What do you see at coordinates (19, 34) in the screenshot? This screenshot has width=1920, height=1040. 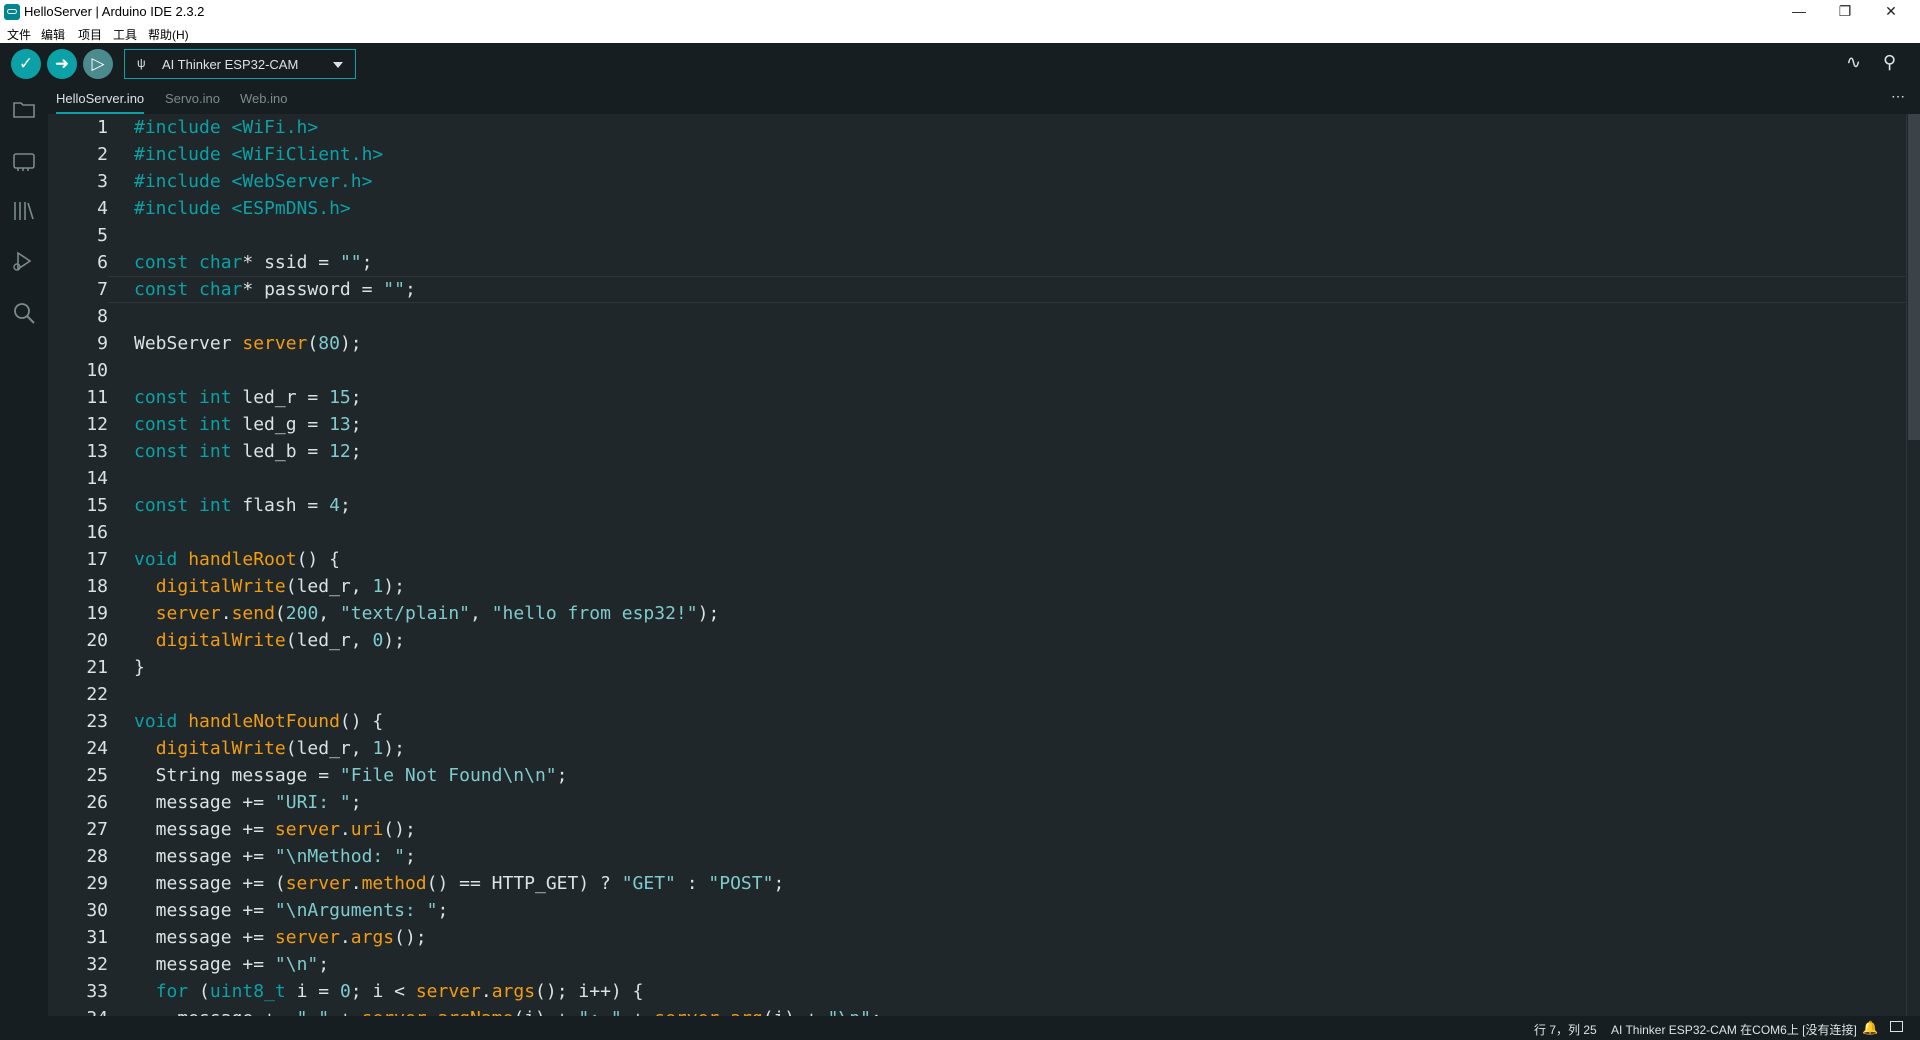 I see `menu-file: 文件` at bounding box center [19, 34].